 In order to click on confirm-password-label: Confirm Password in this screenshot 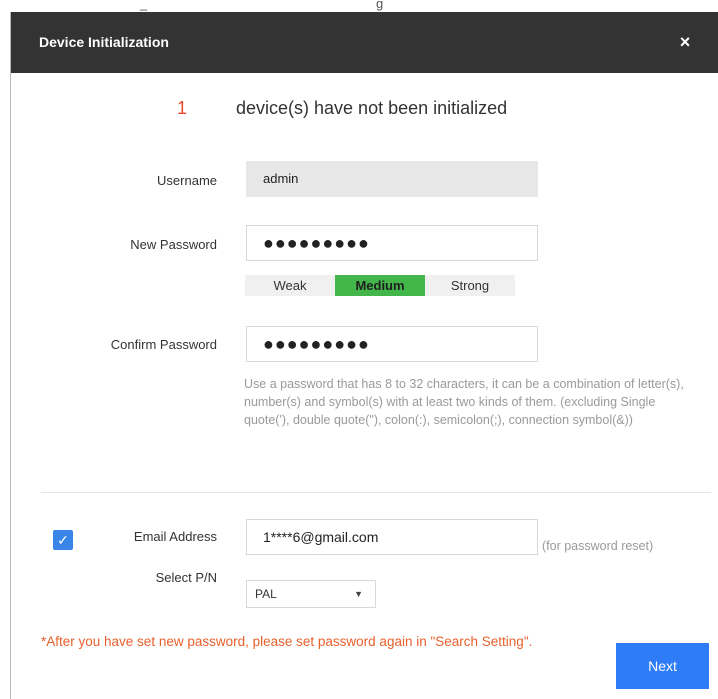, I will do `click(163, 344)`.